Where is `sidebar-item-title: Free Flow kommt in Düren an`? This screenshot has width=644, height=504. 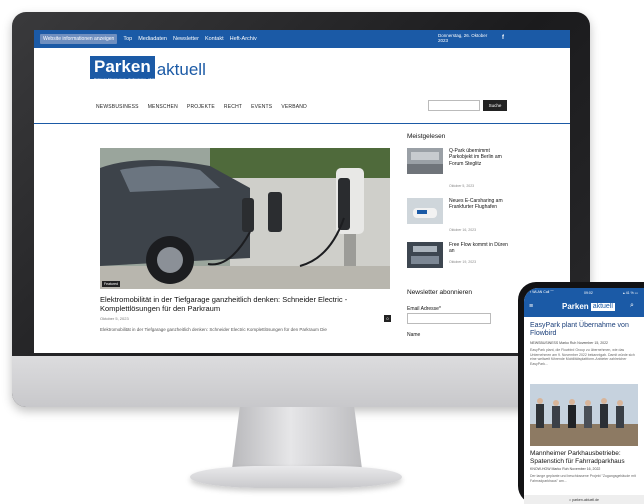
sidebar-item-title: Free Flow kommt in Düren an is located at coordinates (478, 248).